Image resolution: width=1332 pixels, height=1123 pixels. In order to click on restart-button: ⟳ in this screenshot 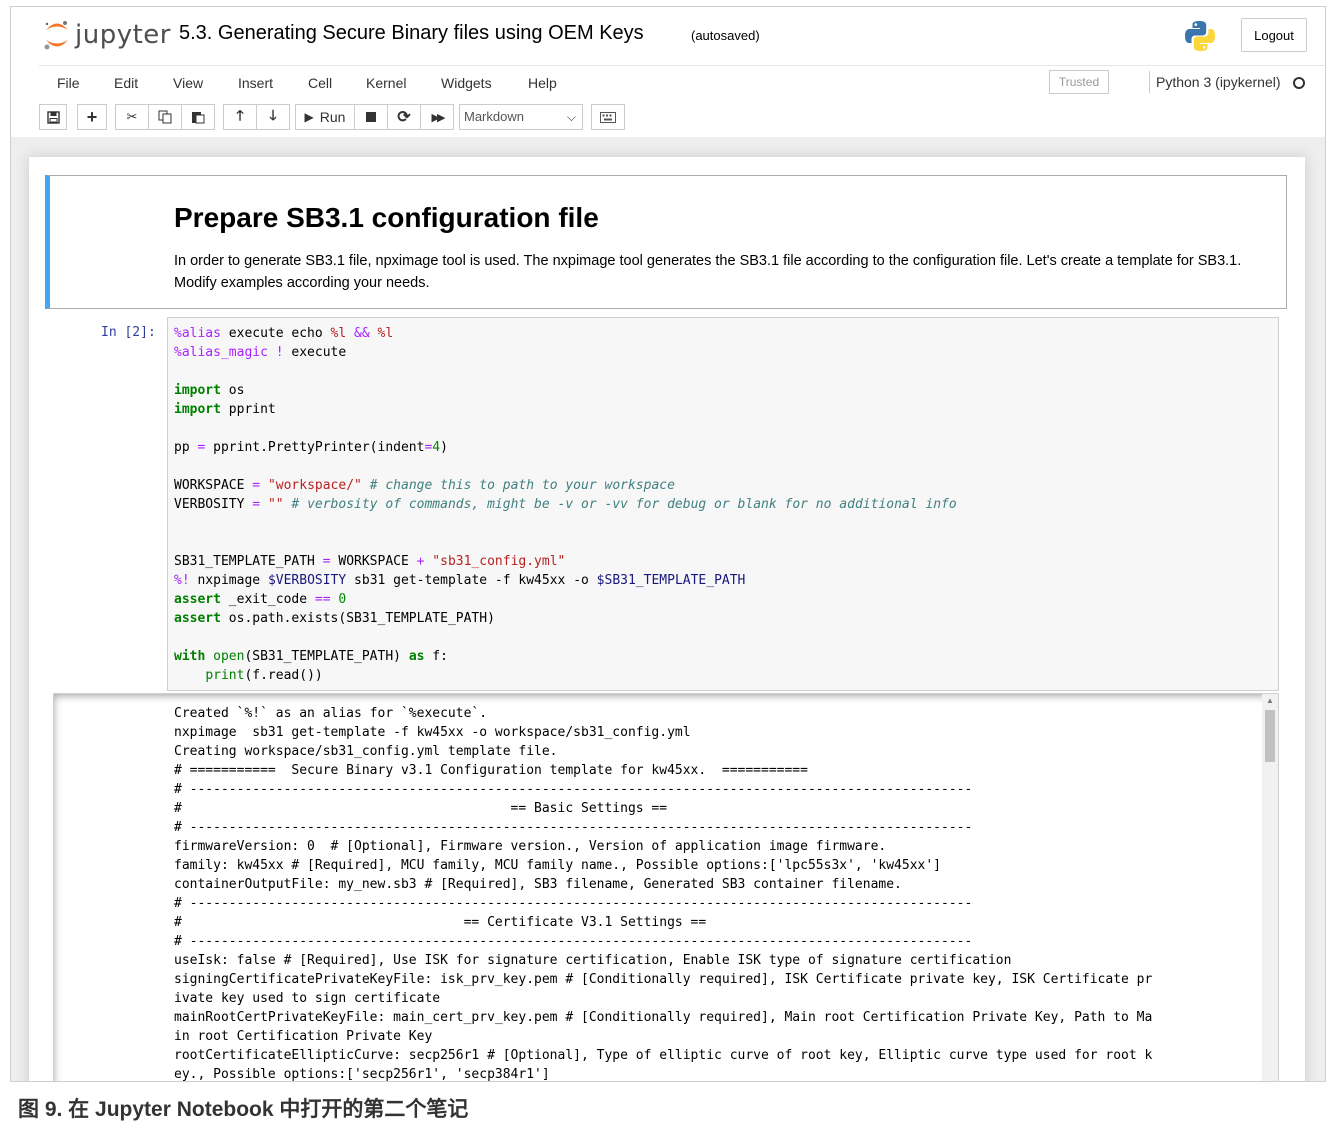, I will do `click(404, 117)`.